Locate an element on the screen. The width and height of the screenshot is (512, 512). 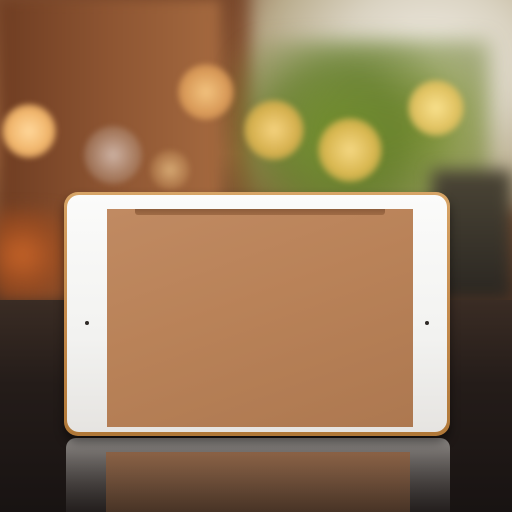
screen-top-strip is located at coordinates (260, 212).